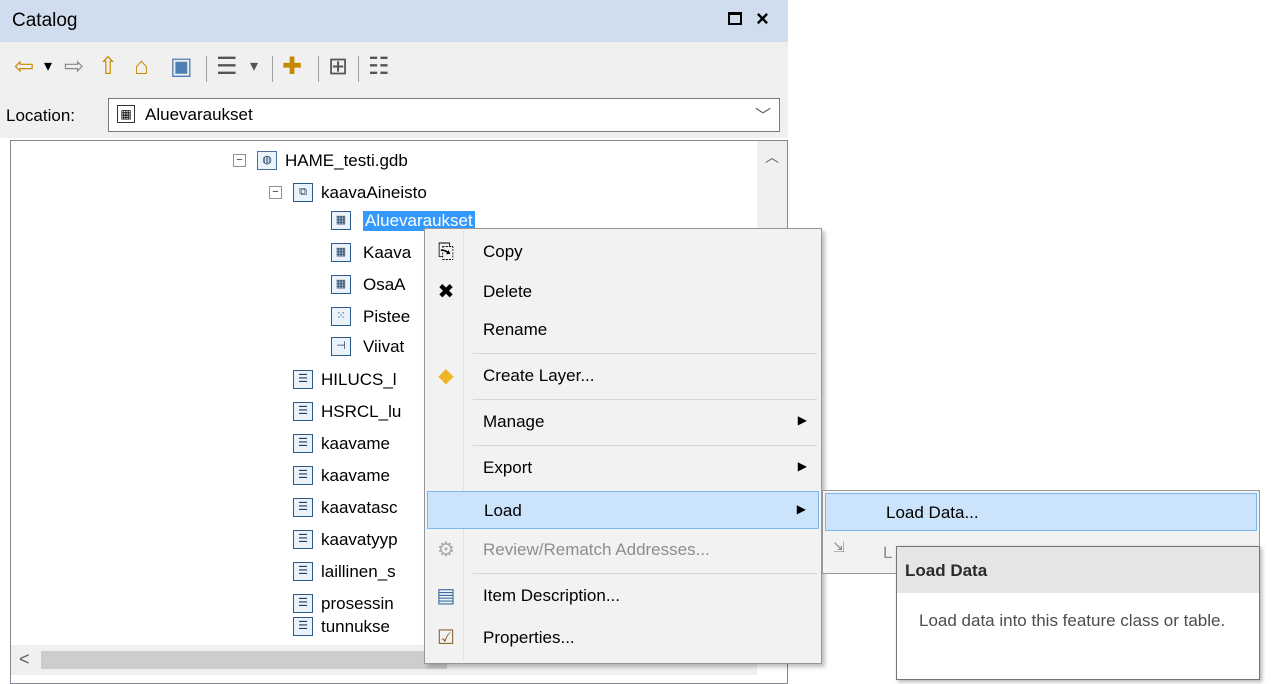 This screenshot has height=684, width=1271. Describe the element at coordinates (446, 596) in the screenshot. I see `item-description-icon: ▤` at that location.